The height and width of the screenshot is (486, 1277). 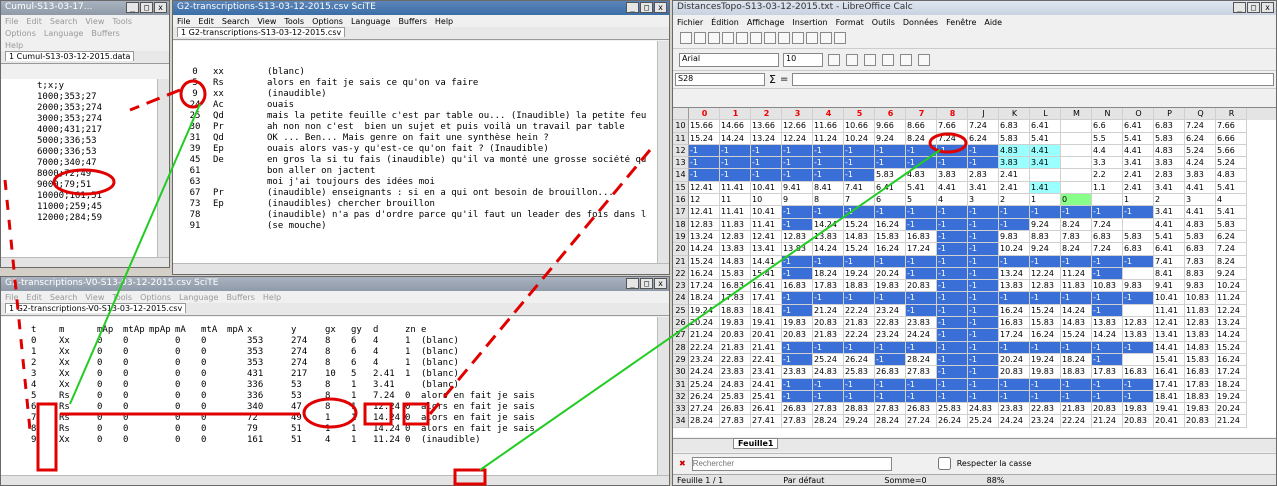 What do you see at coordinates (729, 59) in the screenshot?
I see `font-name-box: Arial` at bounding box center [729, 59].